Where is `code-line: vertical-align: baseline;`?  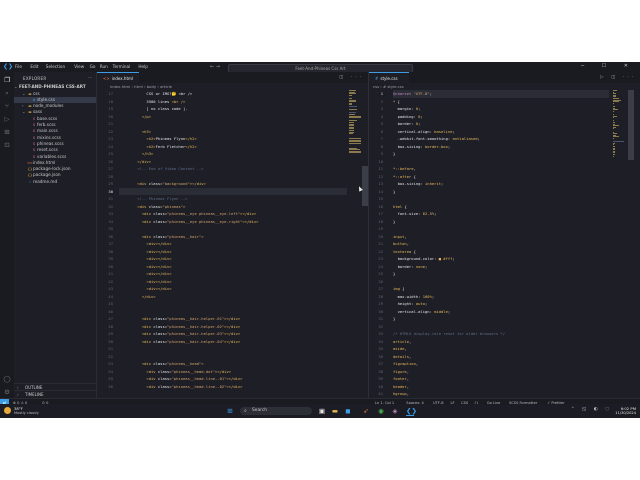
code-line: vertical-align: baseline; is located at coordinates (501, 132).